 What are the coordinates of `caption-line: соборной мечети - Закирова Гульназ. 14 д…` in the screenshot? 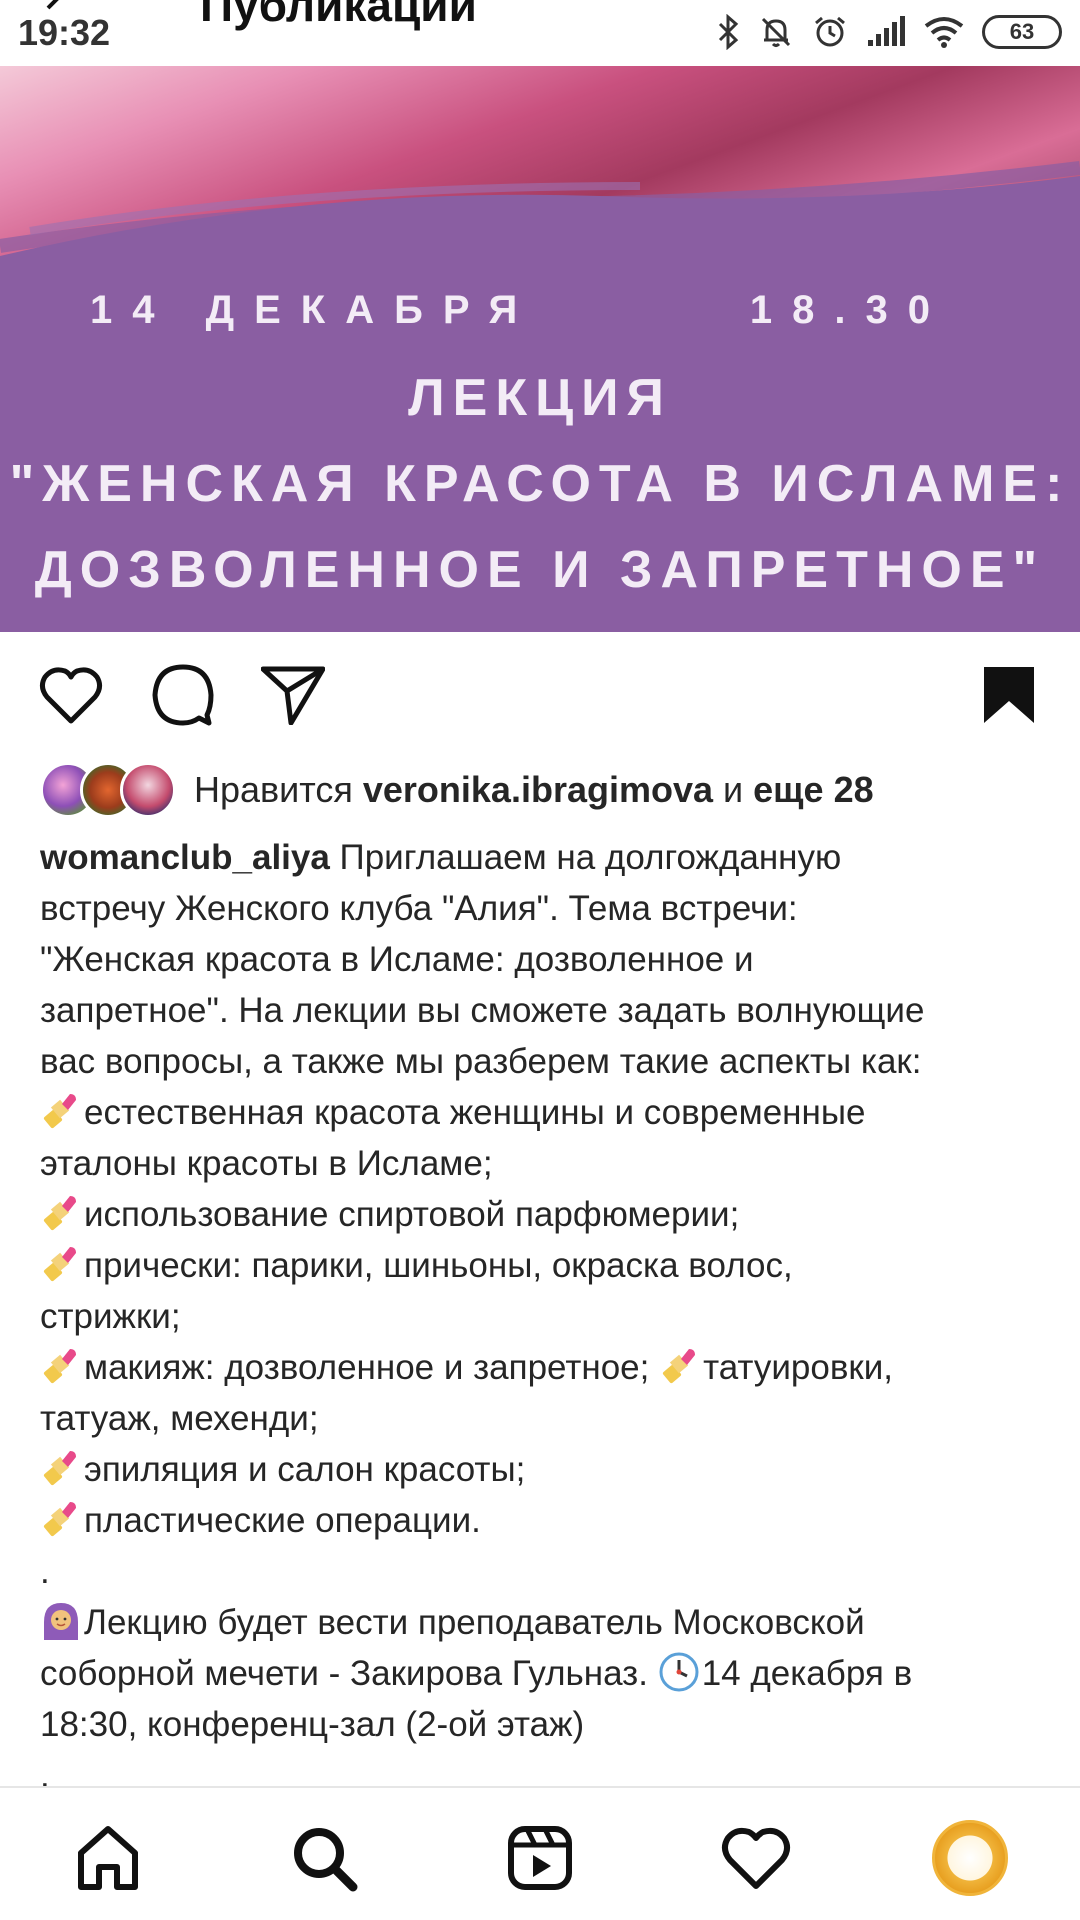 It's located at (545, 1673).